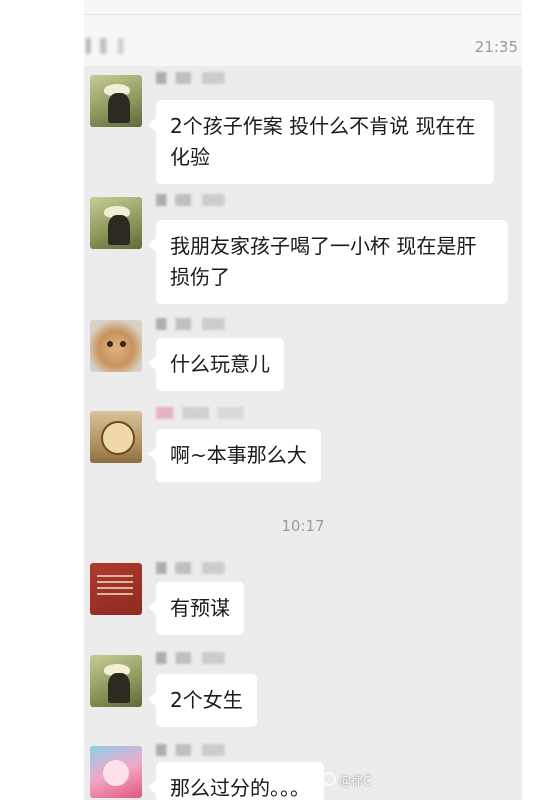  Describe the element at coordinates (236, 781) in the screenshot. I see `message-bubble: 那么过分的。。。` at that location.